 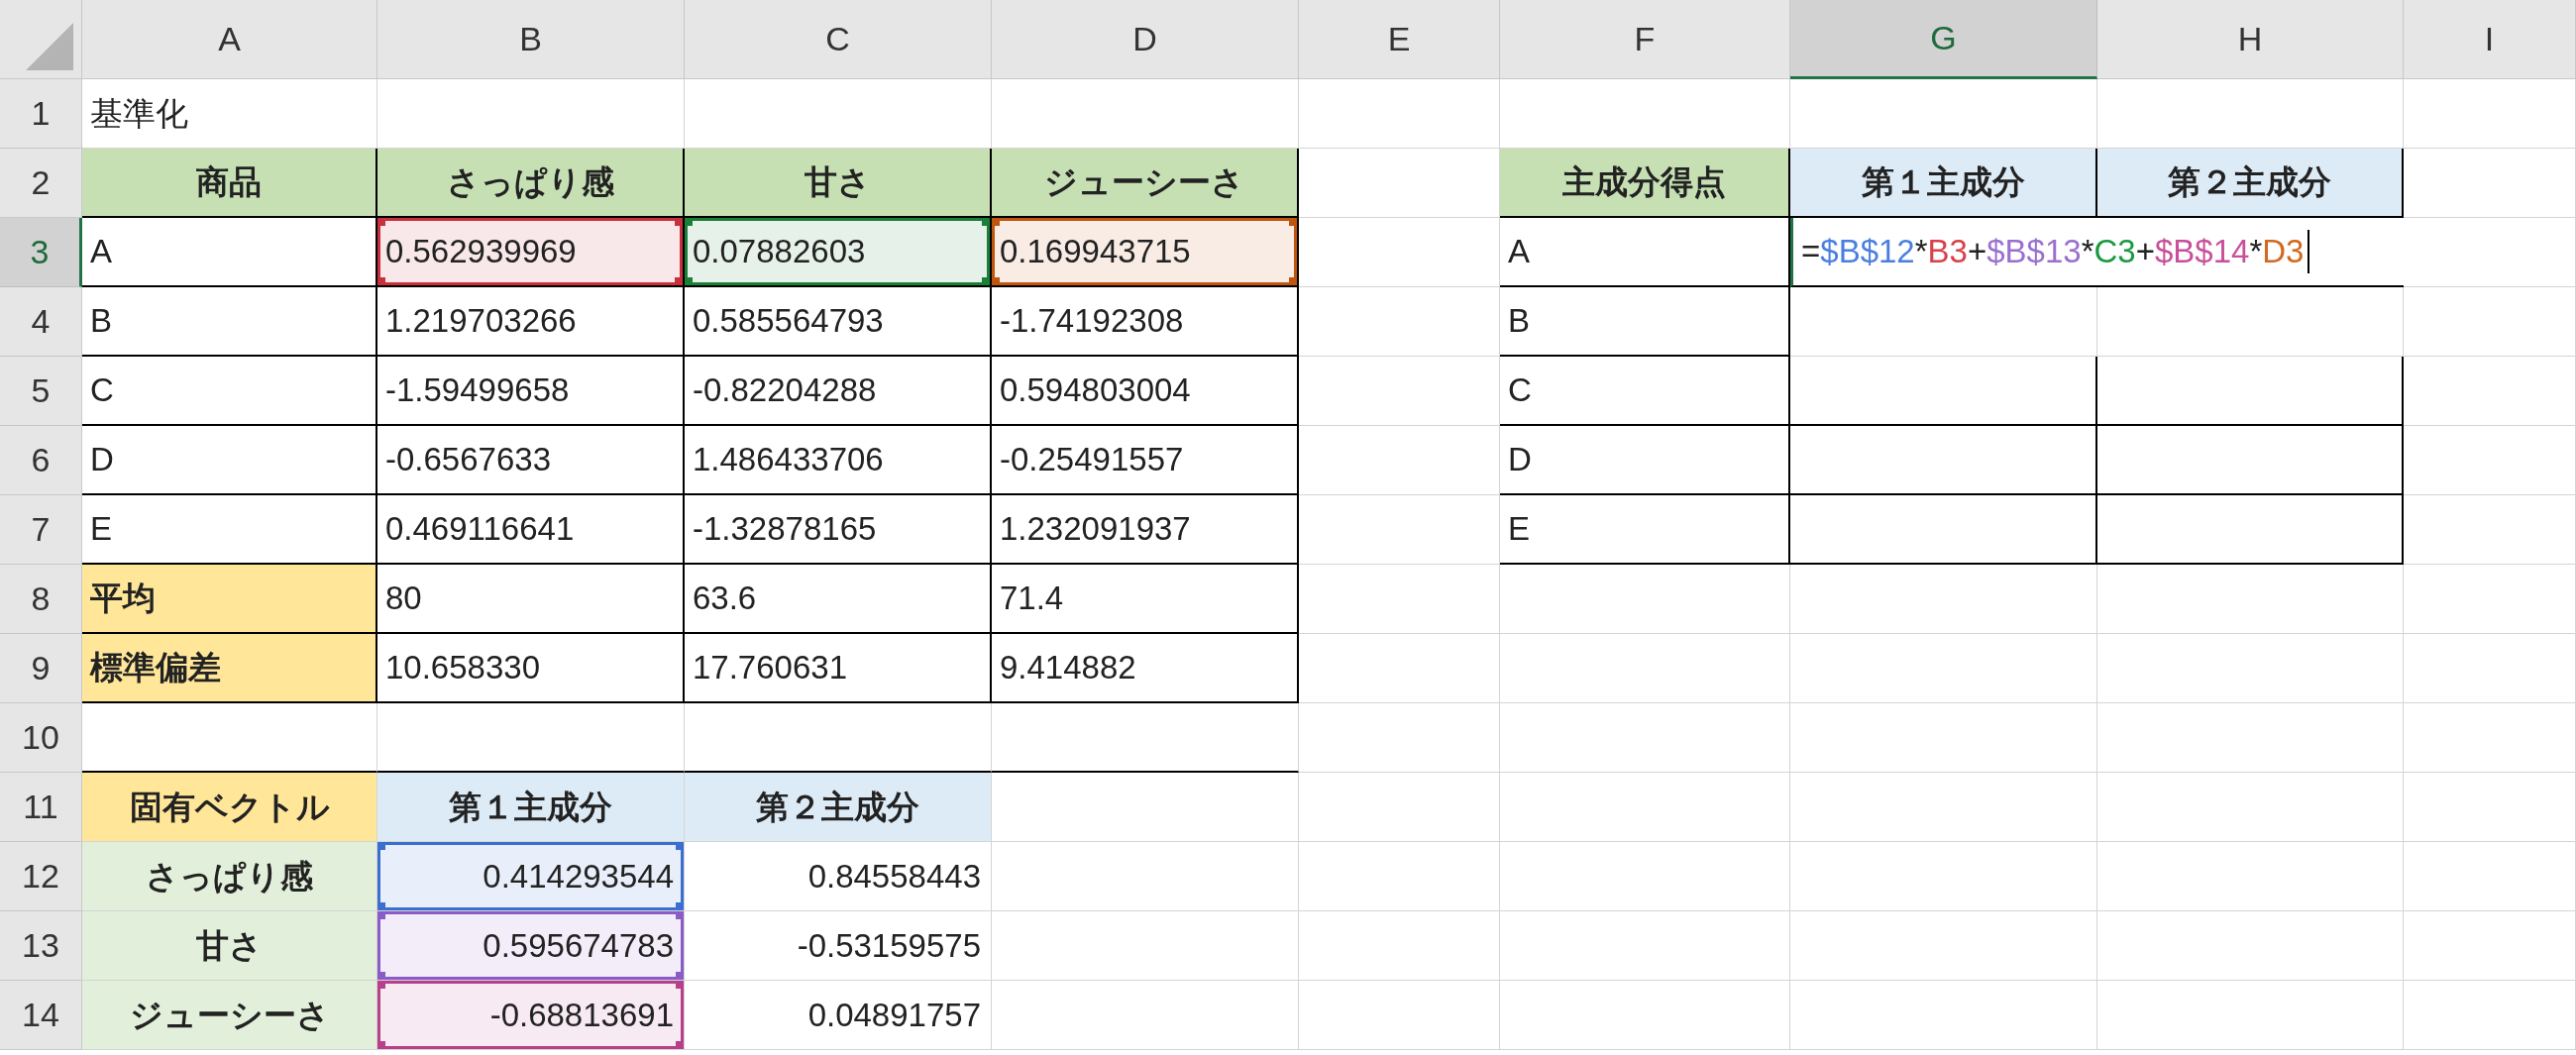 I want to click on row-header: 4, so click(x=41, y=322).